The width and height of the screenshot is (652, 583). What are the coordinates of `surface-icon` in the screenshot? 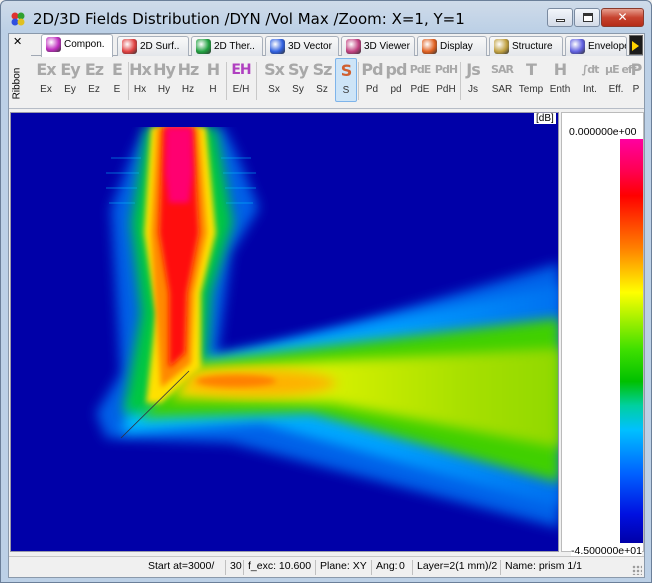 It's located at (129, 46).